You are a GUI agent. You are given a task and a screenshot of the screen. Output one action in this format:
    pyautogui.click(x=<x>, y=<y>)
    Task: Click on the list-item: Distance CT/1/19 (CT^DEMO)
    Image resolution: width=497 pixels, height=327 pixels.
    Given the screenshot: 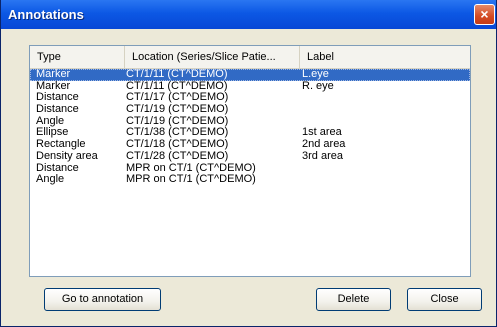 What is the action you would take?
    pyautogui.click(x=250, y=109)
    